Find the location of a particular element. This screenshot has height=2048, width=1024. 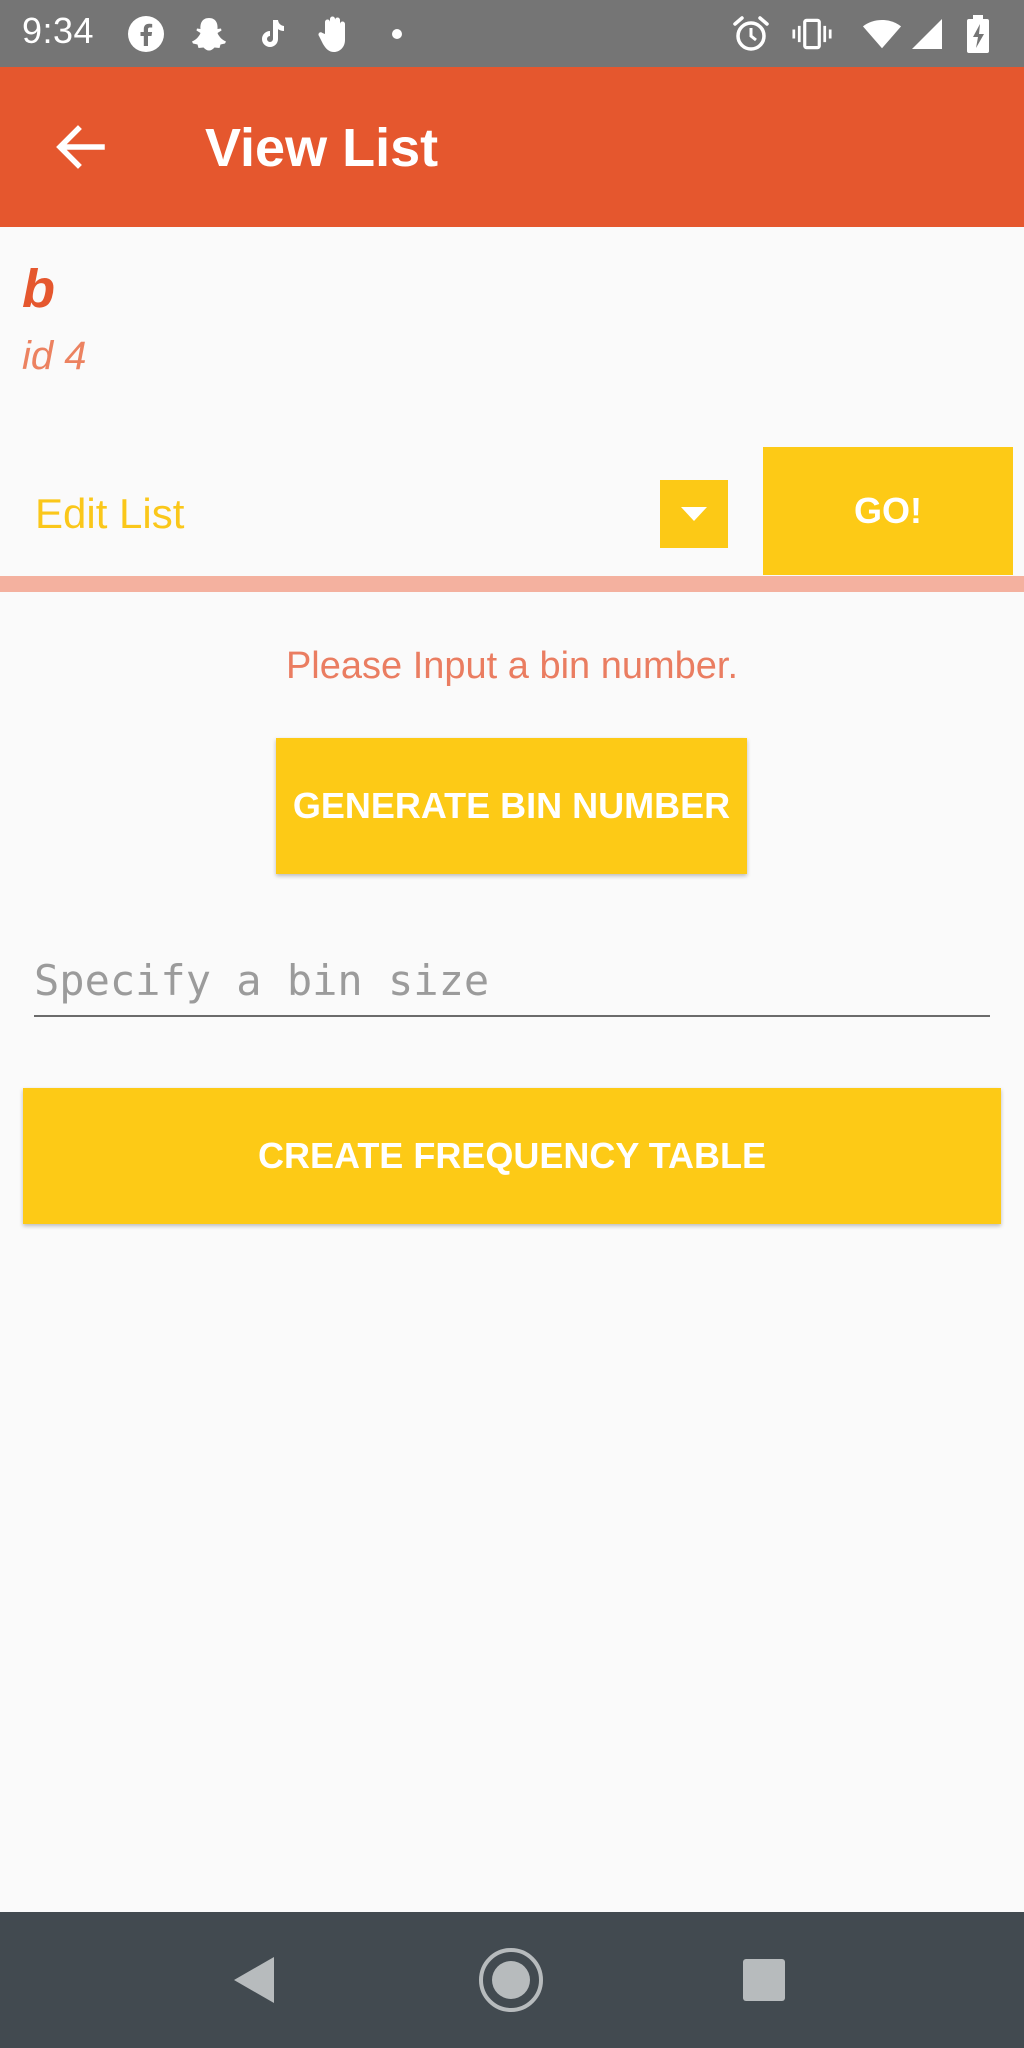

alarm-icon is located at coordinates (751, 34).